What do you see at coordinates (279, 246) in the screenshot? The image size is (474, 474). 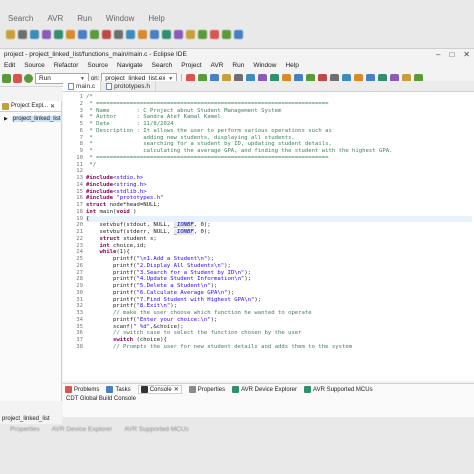 I see `code-line: int choice,id;` at bounding box center [279, 246].